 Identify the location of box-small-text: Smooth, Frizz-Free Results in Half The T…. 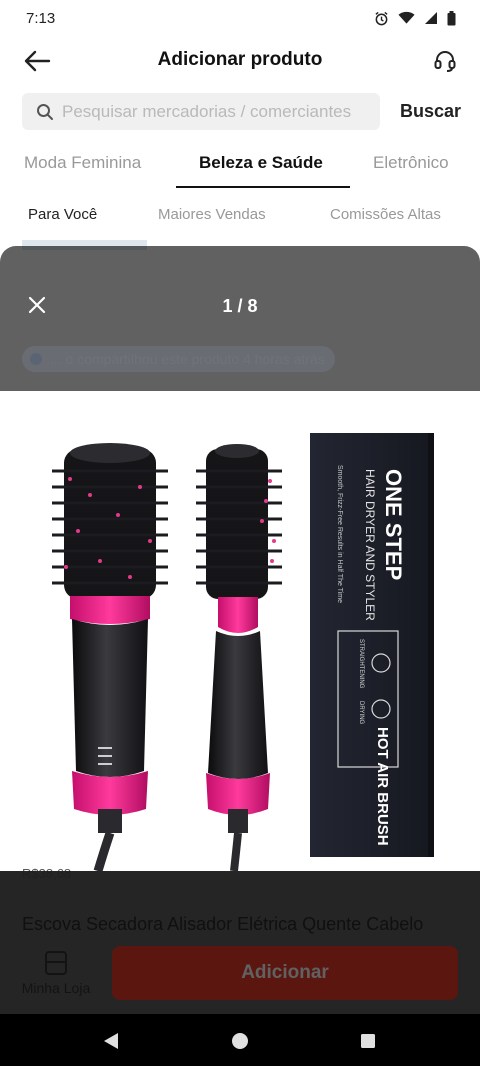
(339, 534).